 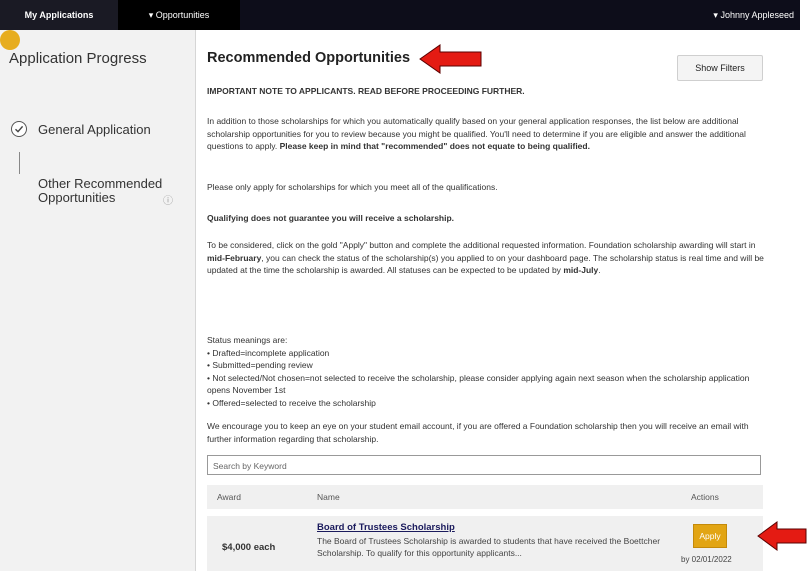 What do you see at coordinates (249, 547) in the screenshot?
I see `award-amount: $4,000 each` at bounding box center [249, 547].